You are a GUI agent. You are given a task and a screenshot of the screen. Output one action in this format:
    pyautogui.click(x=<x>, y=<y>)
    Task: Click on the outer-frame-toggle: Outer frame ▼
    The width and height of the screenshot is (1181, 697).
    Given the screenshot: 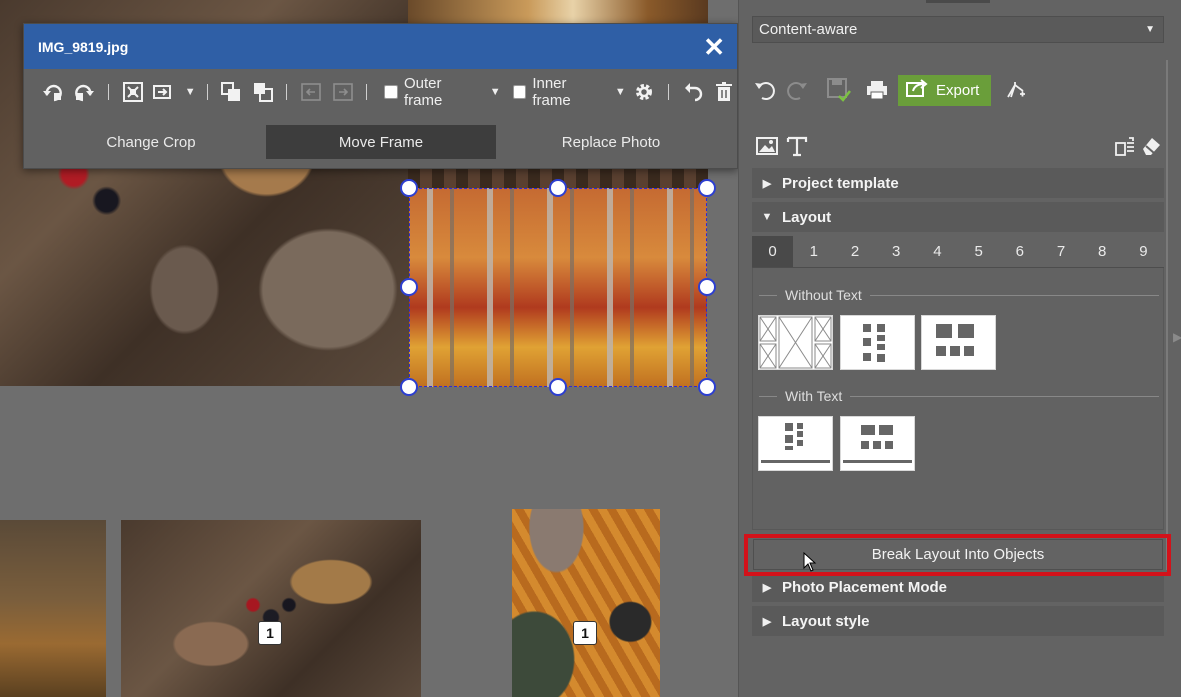 What is the action you would take?
    pyautogui.click(x=442, y=92)
    